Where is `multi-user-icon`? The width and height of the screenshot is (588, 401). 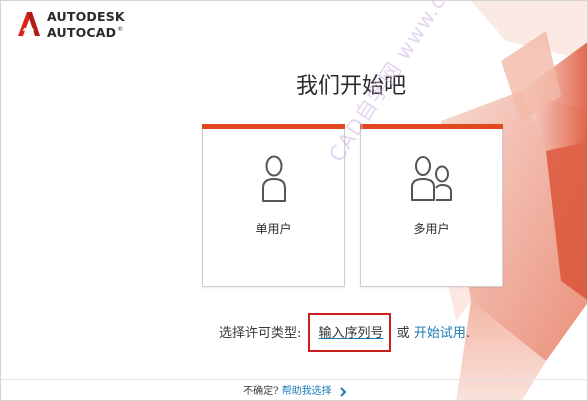 multi-user-icon is located at coordinates (431, 181).